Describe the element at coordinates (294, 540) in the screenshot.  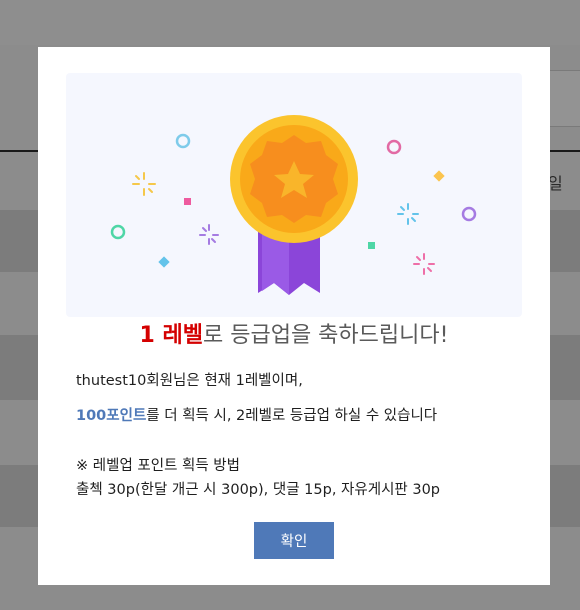
I see `confirm-button: 확인` at that location.